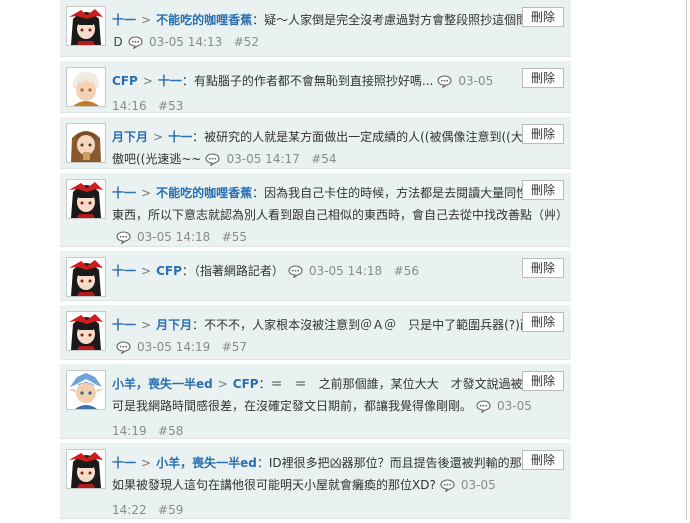 This screenshot has height=523, width=690. What do you see at coordinates (234, 237) in the screenshot?
I see `comment-floor-link: #55` at bounding box center [234, 237].